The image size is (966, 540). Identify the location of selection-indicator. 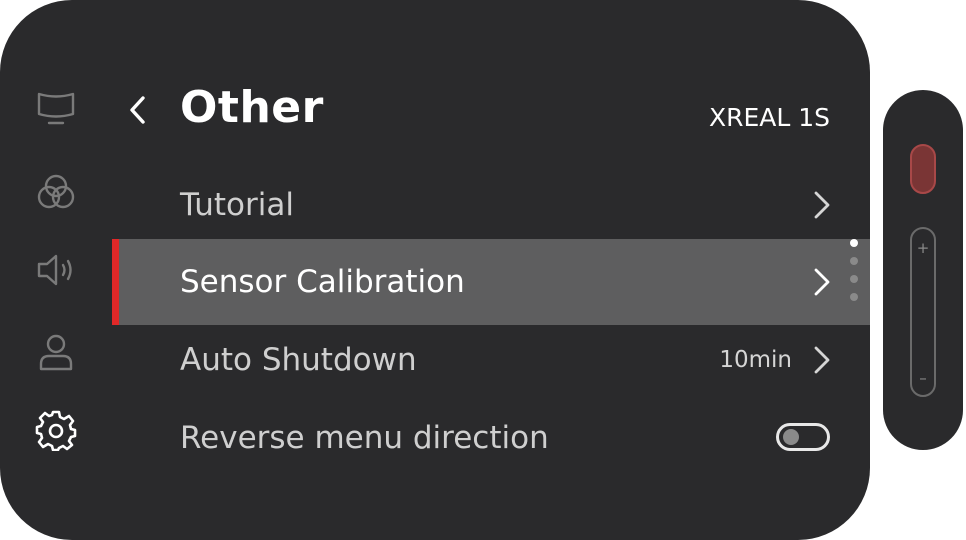
(115, 282).